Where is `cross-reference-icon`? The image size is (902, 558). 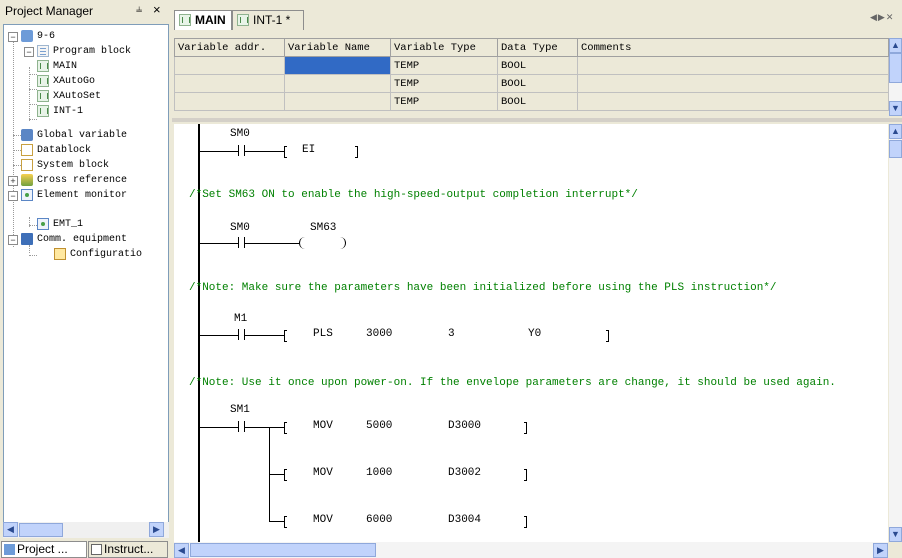
cross-reference-icon is located at coordinates (27, 180).